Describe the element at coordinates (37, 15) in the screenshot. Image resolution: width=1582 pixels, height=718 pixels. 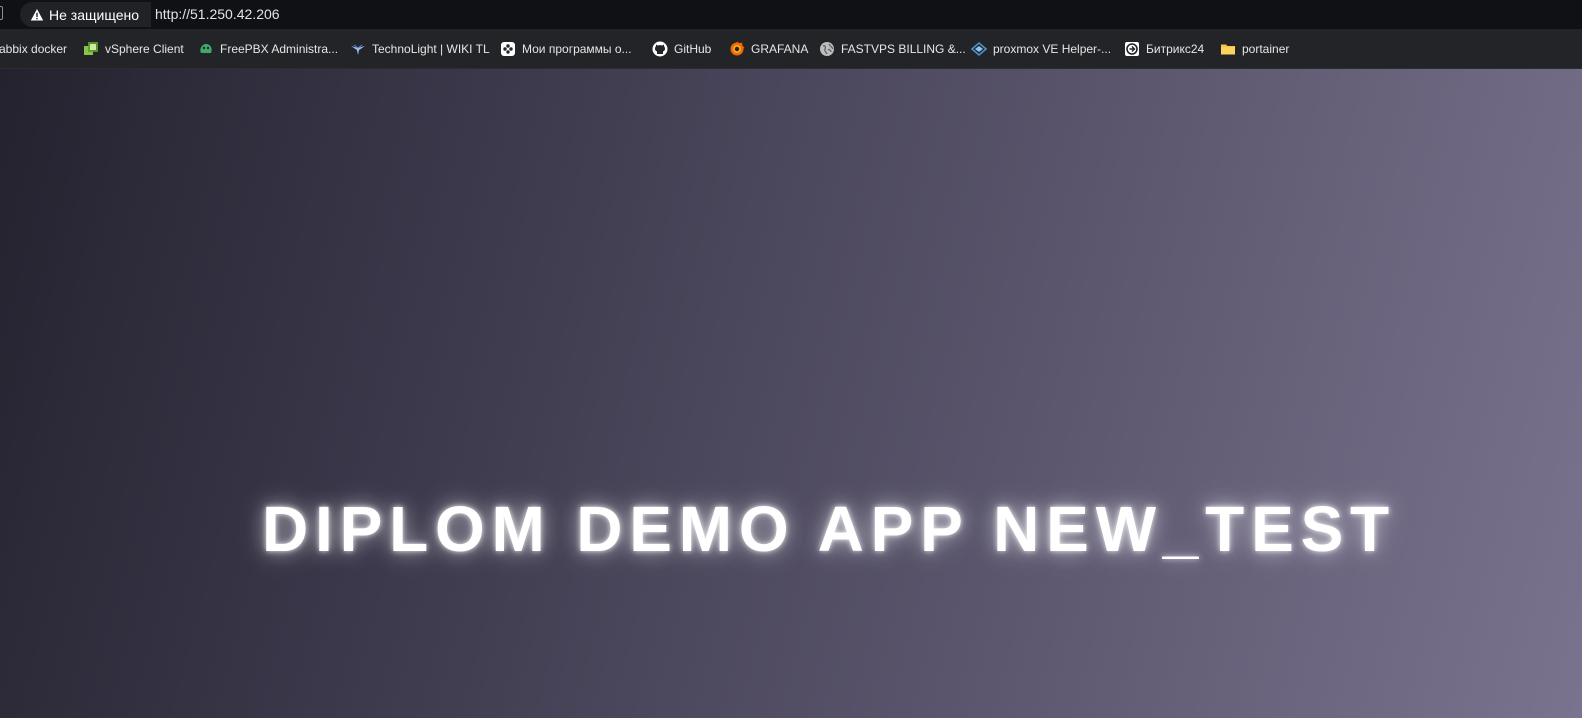
I see `warning-icon` at that location.